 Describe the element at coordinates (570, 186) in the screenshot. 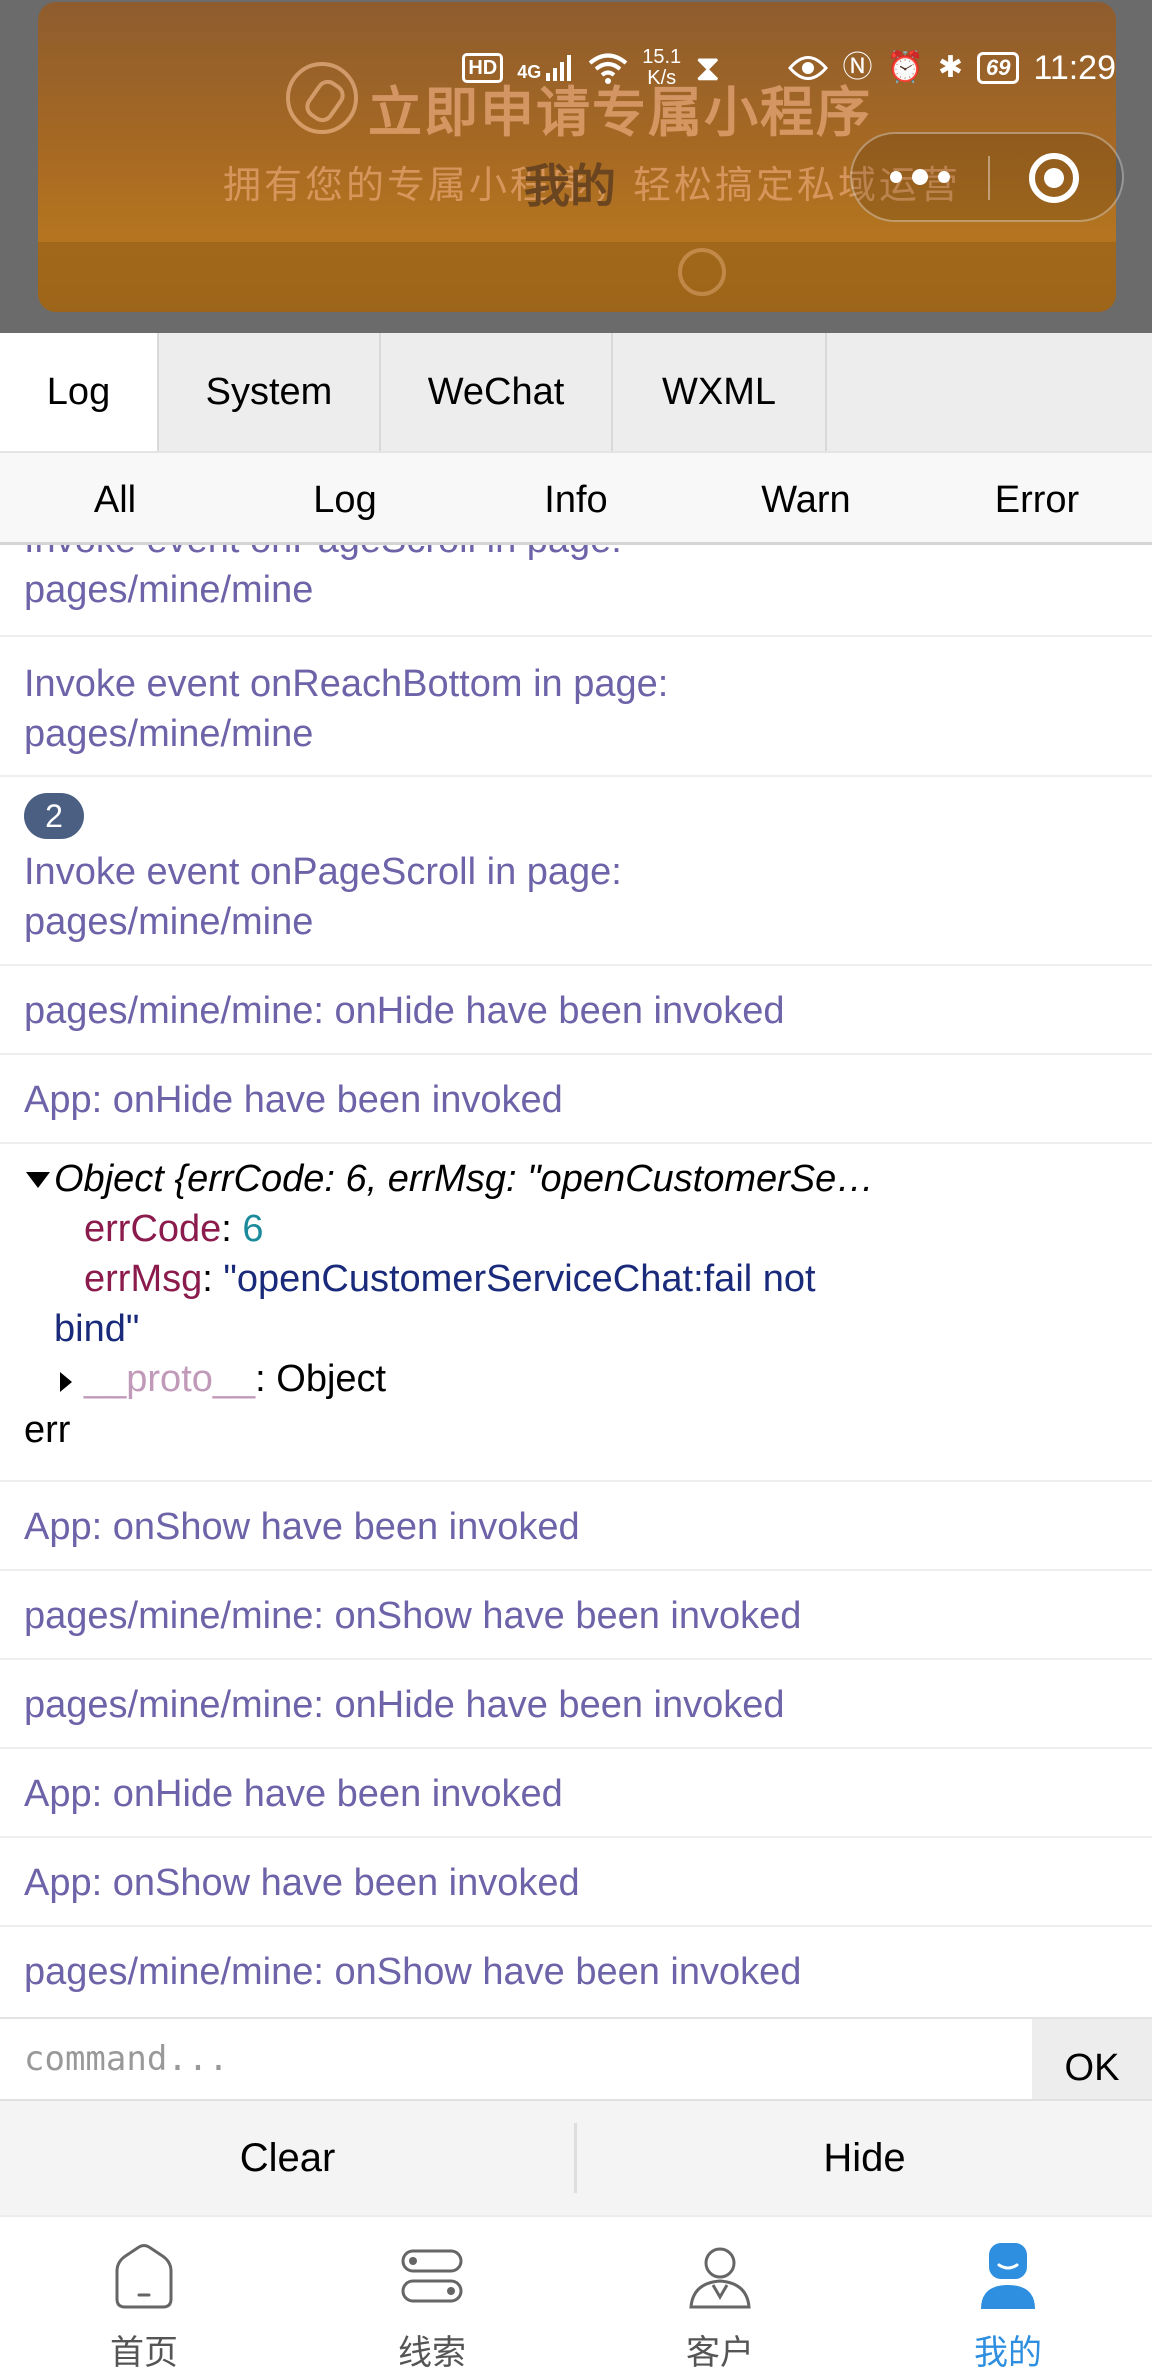

I see `page-title: 我的` at that location.